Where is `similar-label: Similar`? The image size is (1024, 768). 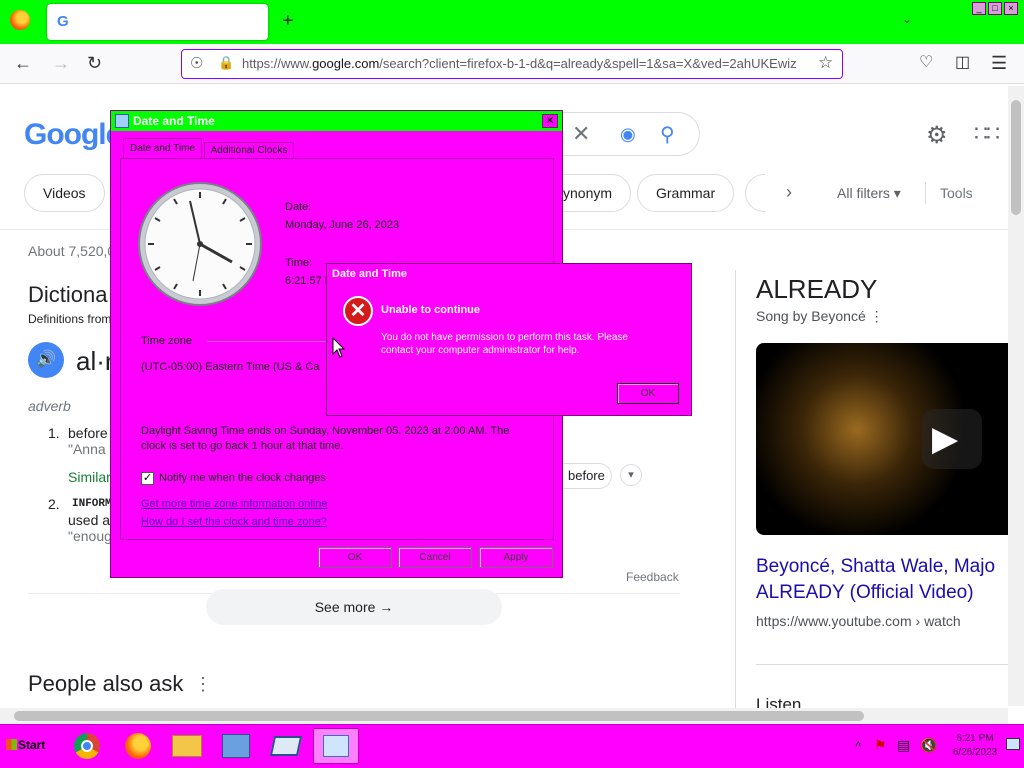 similar-label: Similar is located at coordinates (89, 477).